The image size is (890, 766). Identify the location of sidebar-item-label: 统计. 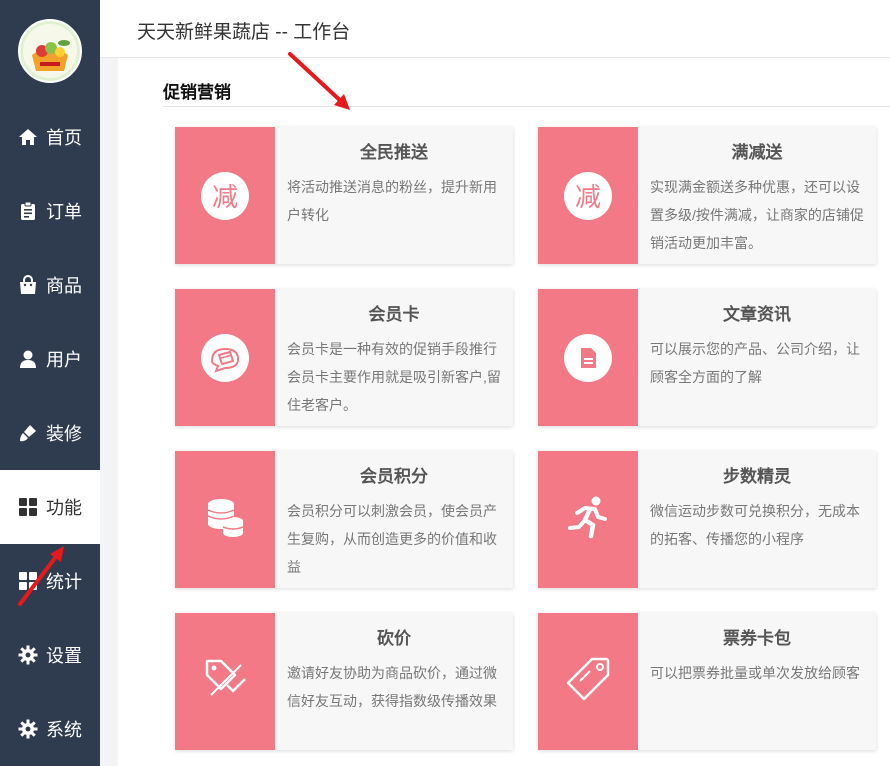
(64, 582).